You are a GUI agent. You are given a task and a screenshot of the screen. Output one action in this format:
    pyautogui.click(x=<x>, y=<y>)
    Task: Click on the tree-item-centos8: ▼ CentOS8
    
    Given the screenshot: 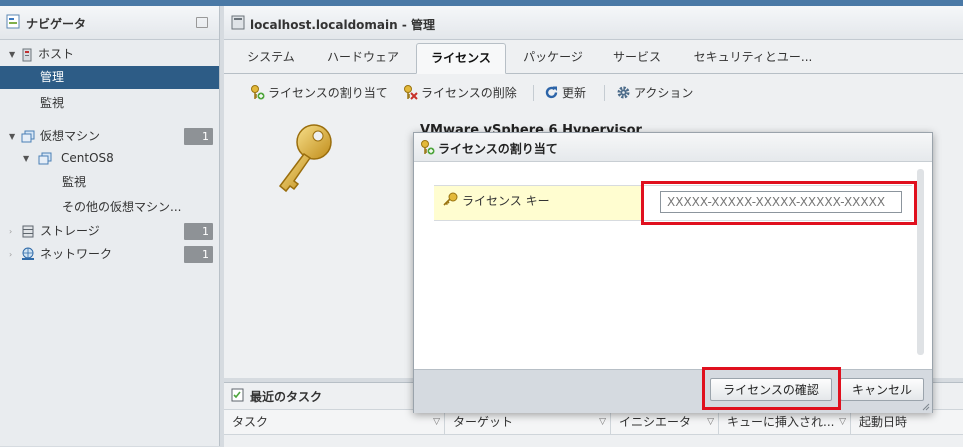 What is the action you would take?
    pyautogui.click(x=109, y=158)
    